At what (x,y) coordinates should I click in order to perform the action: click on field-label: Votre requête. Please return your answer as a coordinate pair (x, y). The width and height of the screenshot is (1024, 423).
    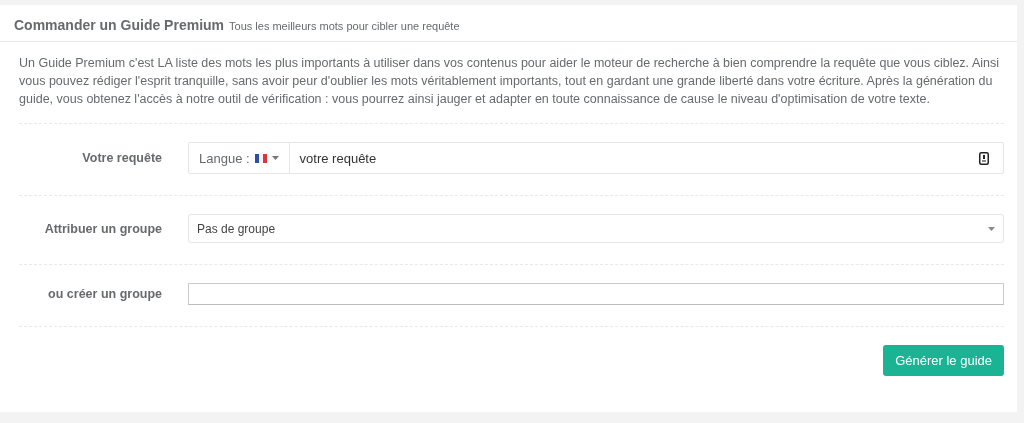
    Looking at the image, I should click on (121, 158).